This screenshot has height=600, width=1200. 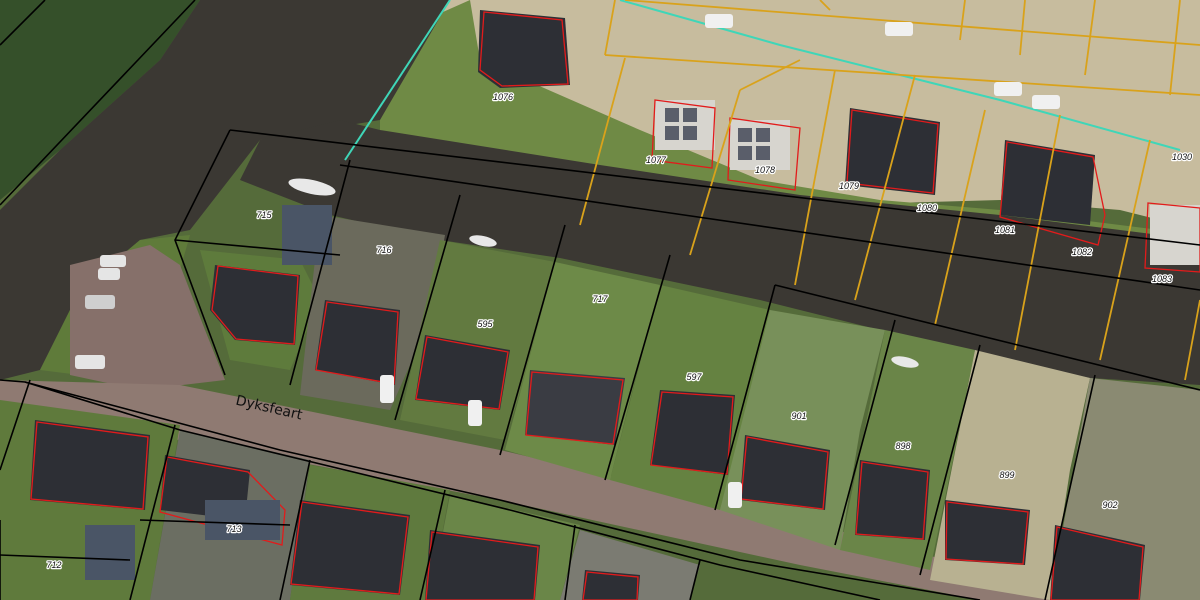 I want to click on parcel-label-715: 715, so click(x=264, y=215).